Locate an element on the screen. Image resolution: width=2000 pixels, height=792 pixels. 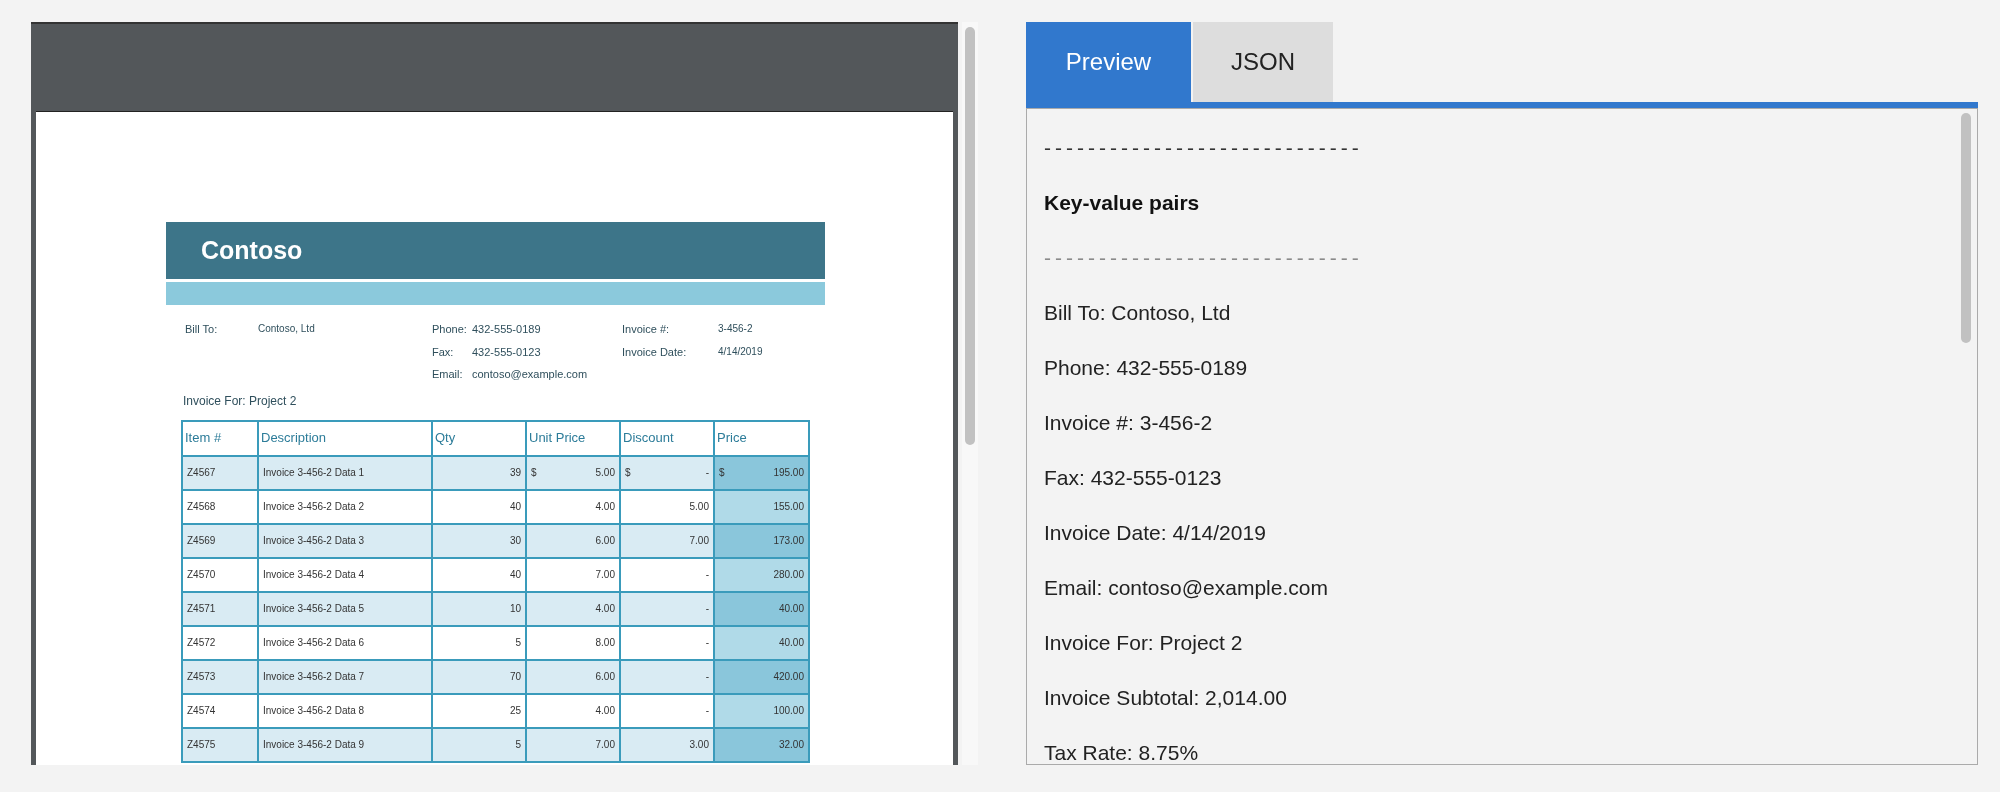
key-value-text: Phone: 432-555-0189 is located at coordinates (1146, 368).